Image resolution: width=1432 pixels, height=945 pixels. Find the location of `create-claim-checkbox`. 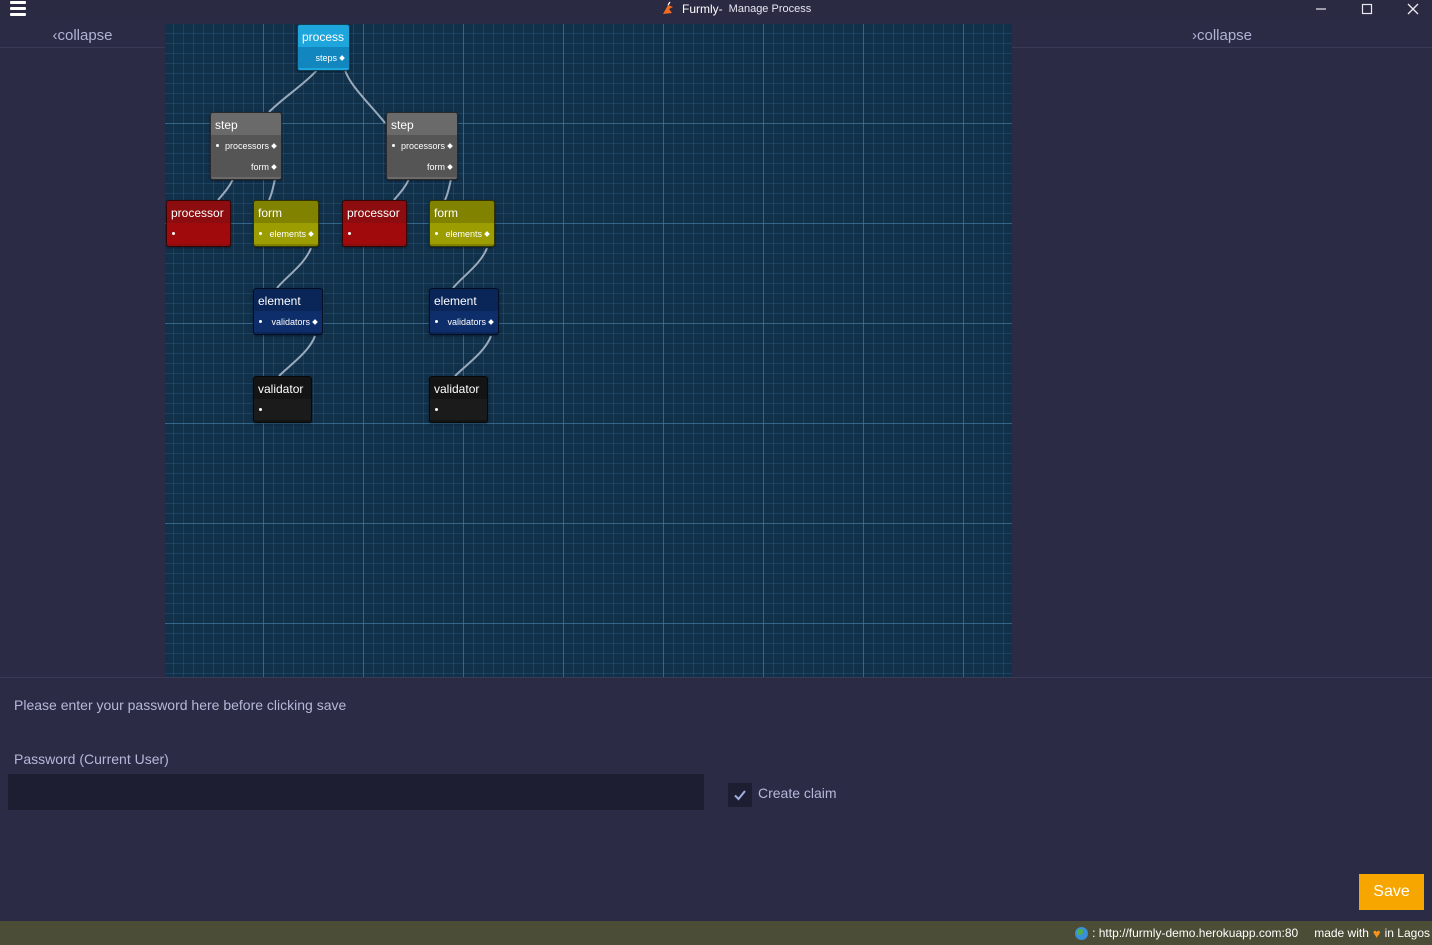

create-claim-checkbox is located at coordinates (740, 795).